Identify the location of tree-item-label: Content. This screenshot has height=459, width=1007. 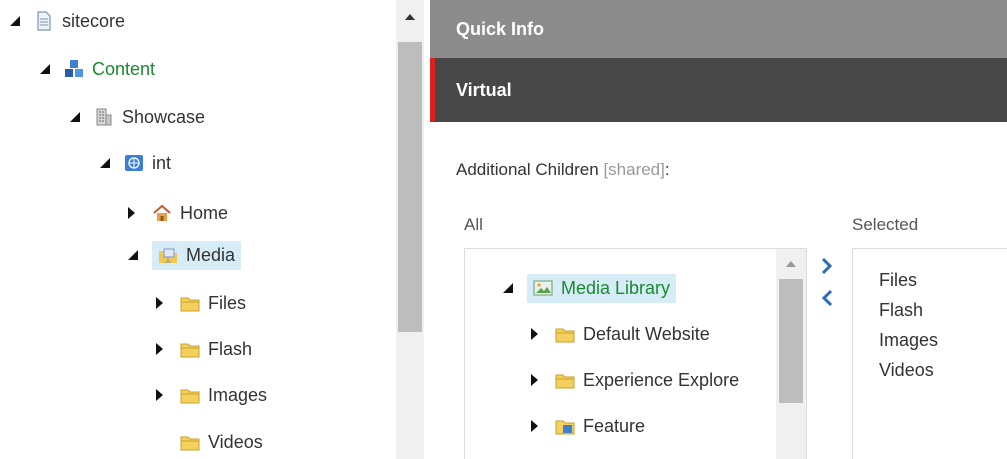
(124, 68).